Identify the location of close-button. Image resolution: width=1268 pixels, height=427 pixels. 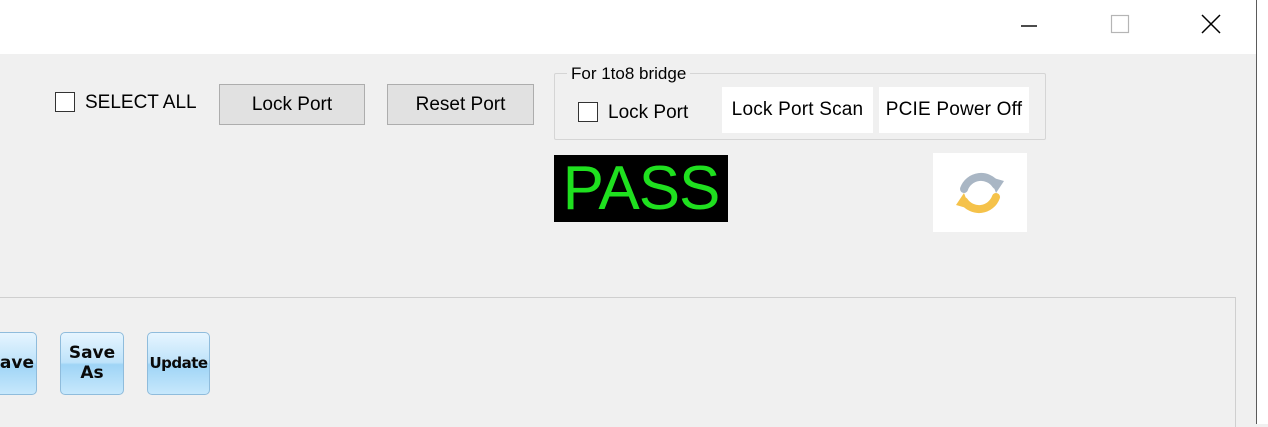
(1211, 24).